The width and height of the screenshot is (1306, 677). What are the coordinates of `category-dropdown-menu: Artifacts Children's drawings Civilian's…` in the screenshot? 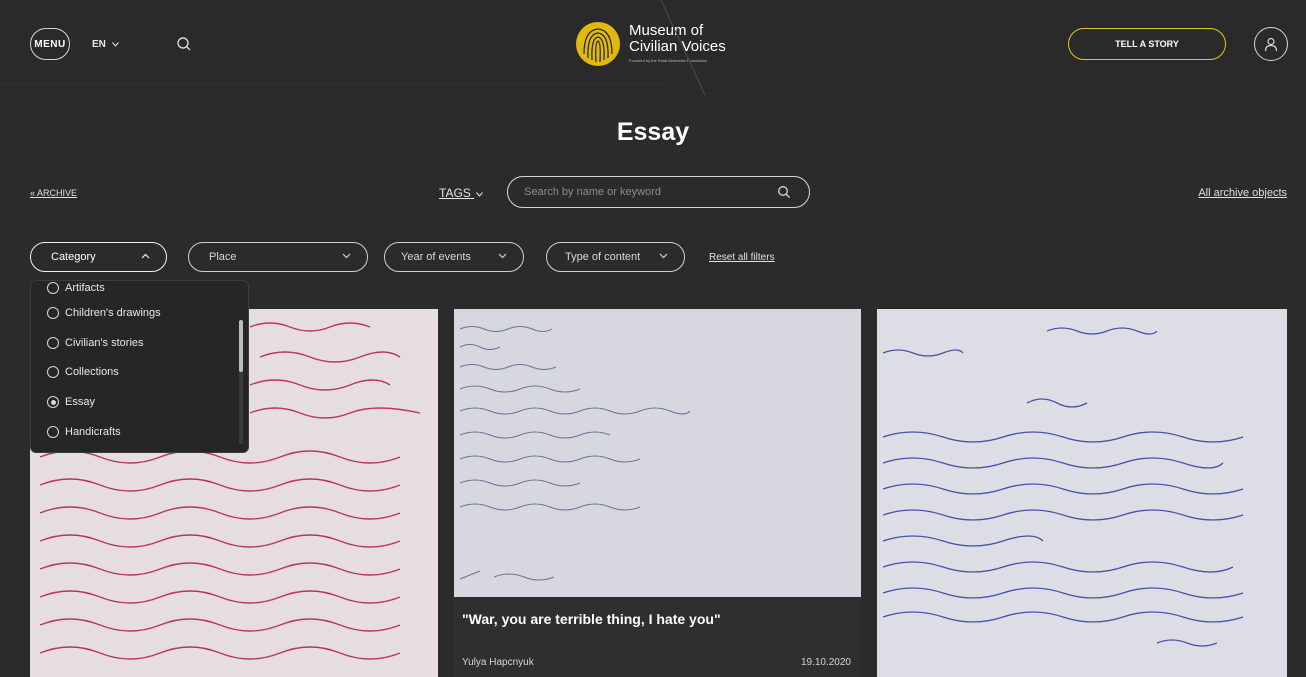 It's located at (139, 366).